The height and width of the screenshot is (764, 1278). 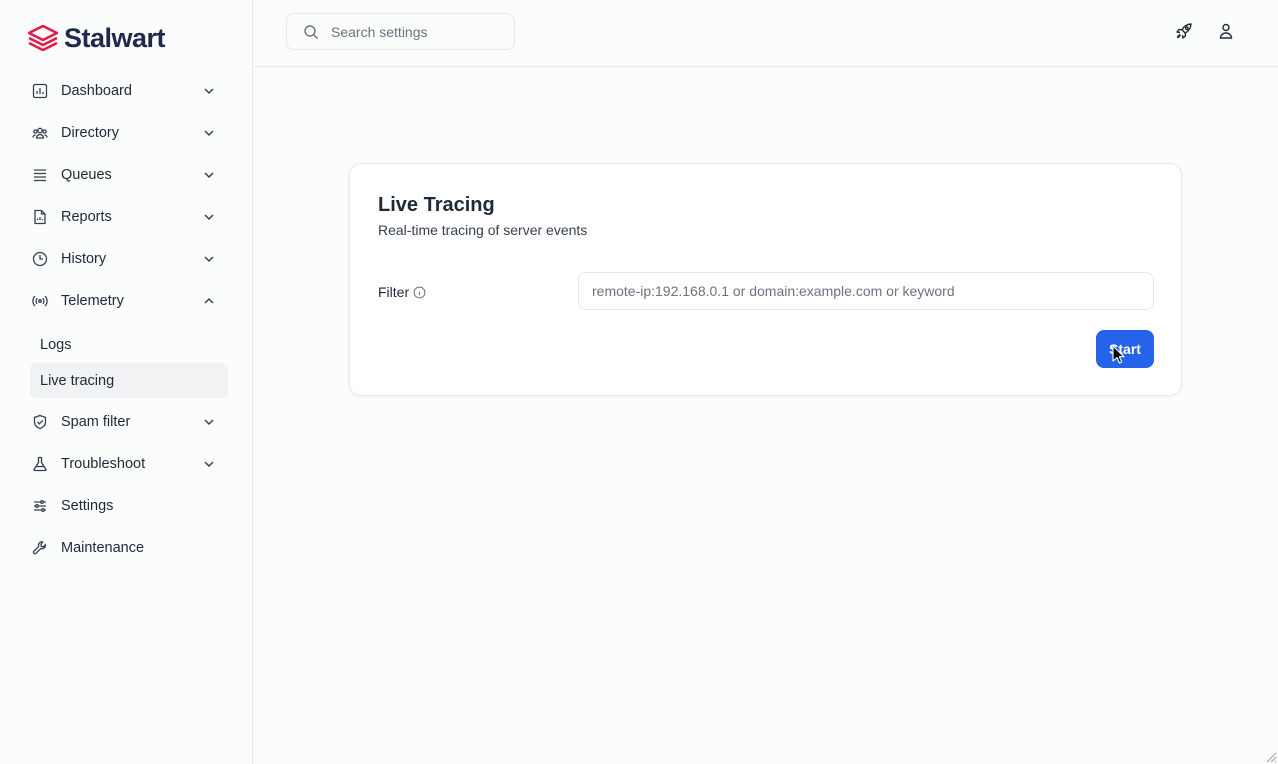 I want to click on stalwart-logo-icon, so click(x=43, y=38).